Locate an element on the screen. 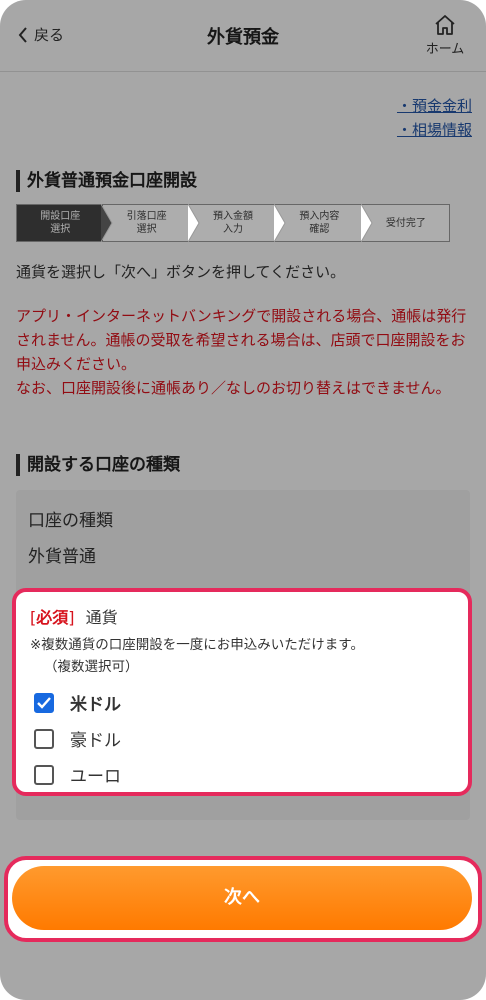 This screenshot has width=486, height=1000. option-eur-label: ユーロ is located at coordinates (95, 777).